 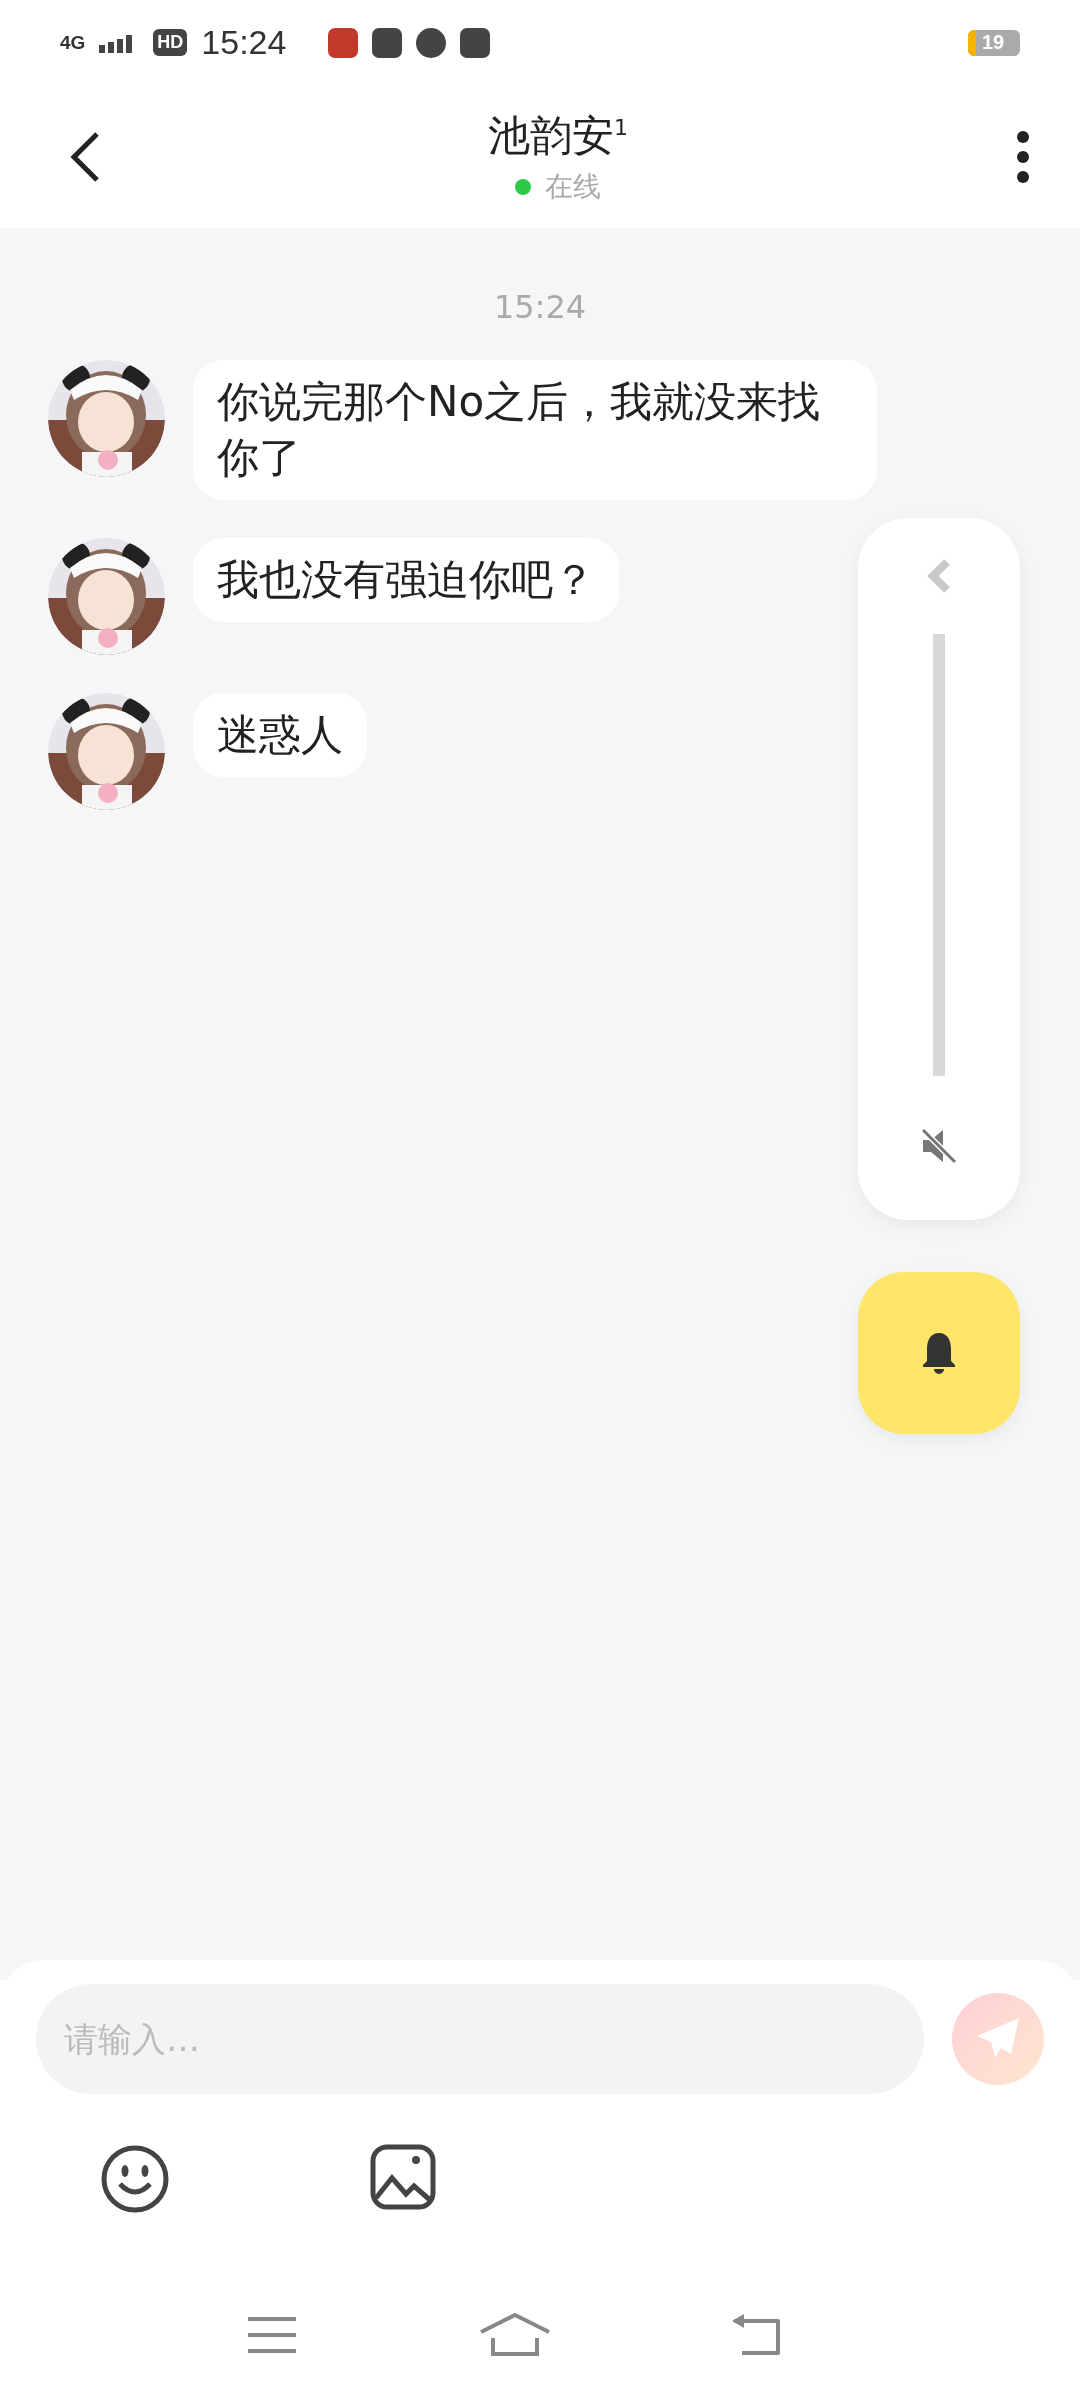 I want to click on image-icon, so click(x=403, y=2177).